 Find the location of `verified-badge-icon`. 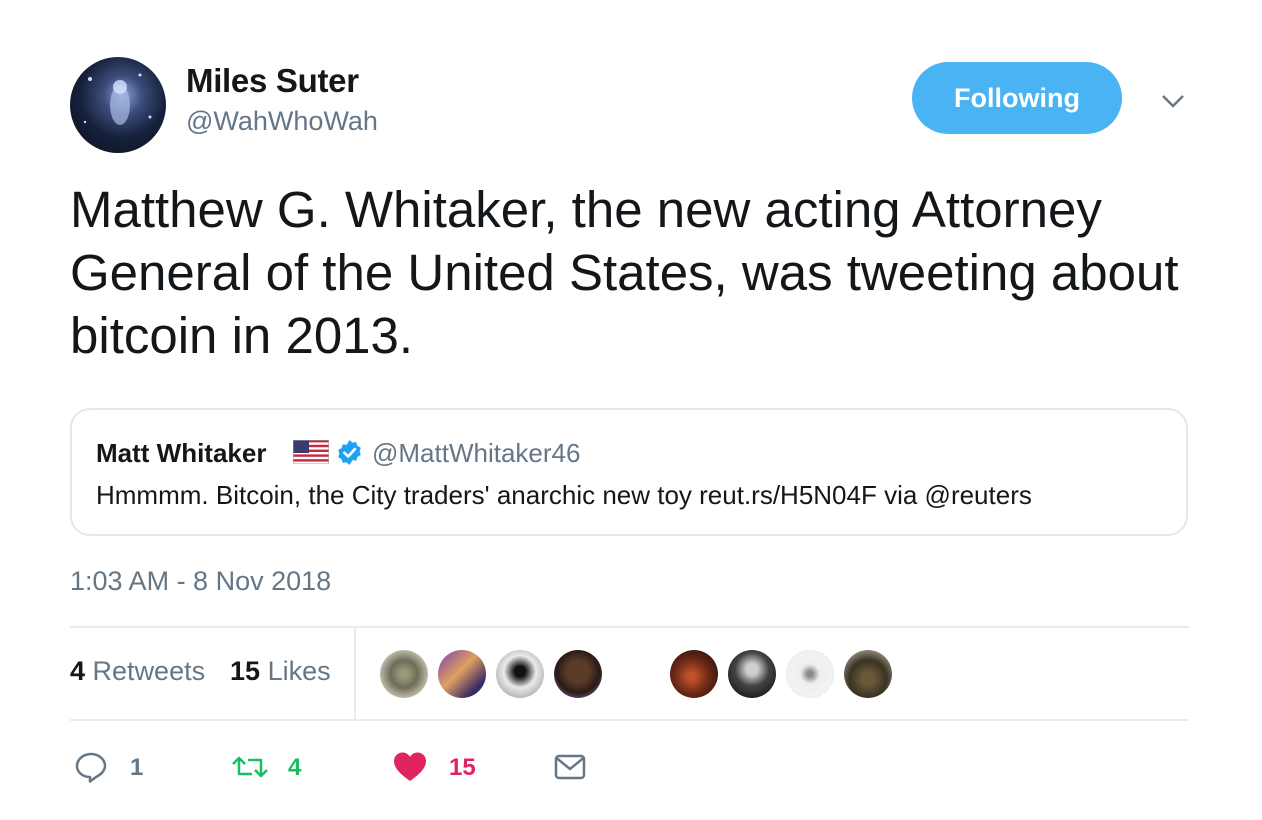

verified-badge-icon is located at coordinates (349, 452).